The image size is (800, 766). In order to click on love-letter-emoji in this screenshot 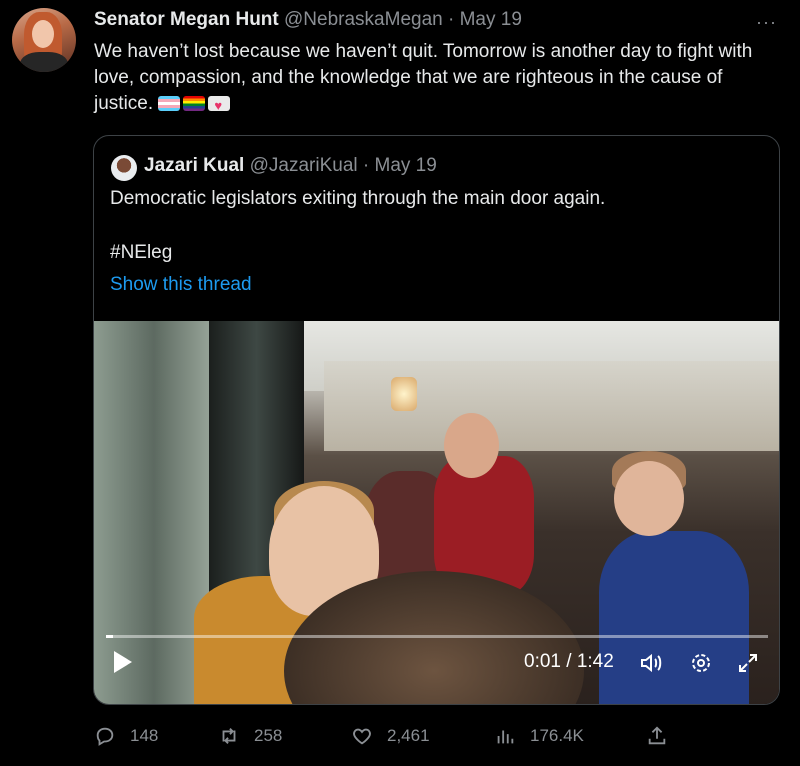, I will do `click(219, 106)`.